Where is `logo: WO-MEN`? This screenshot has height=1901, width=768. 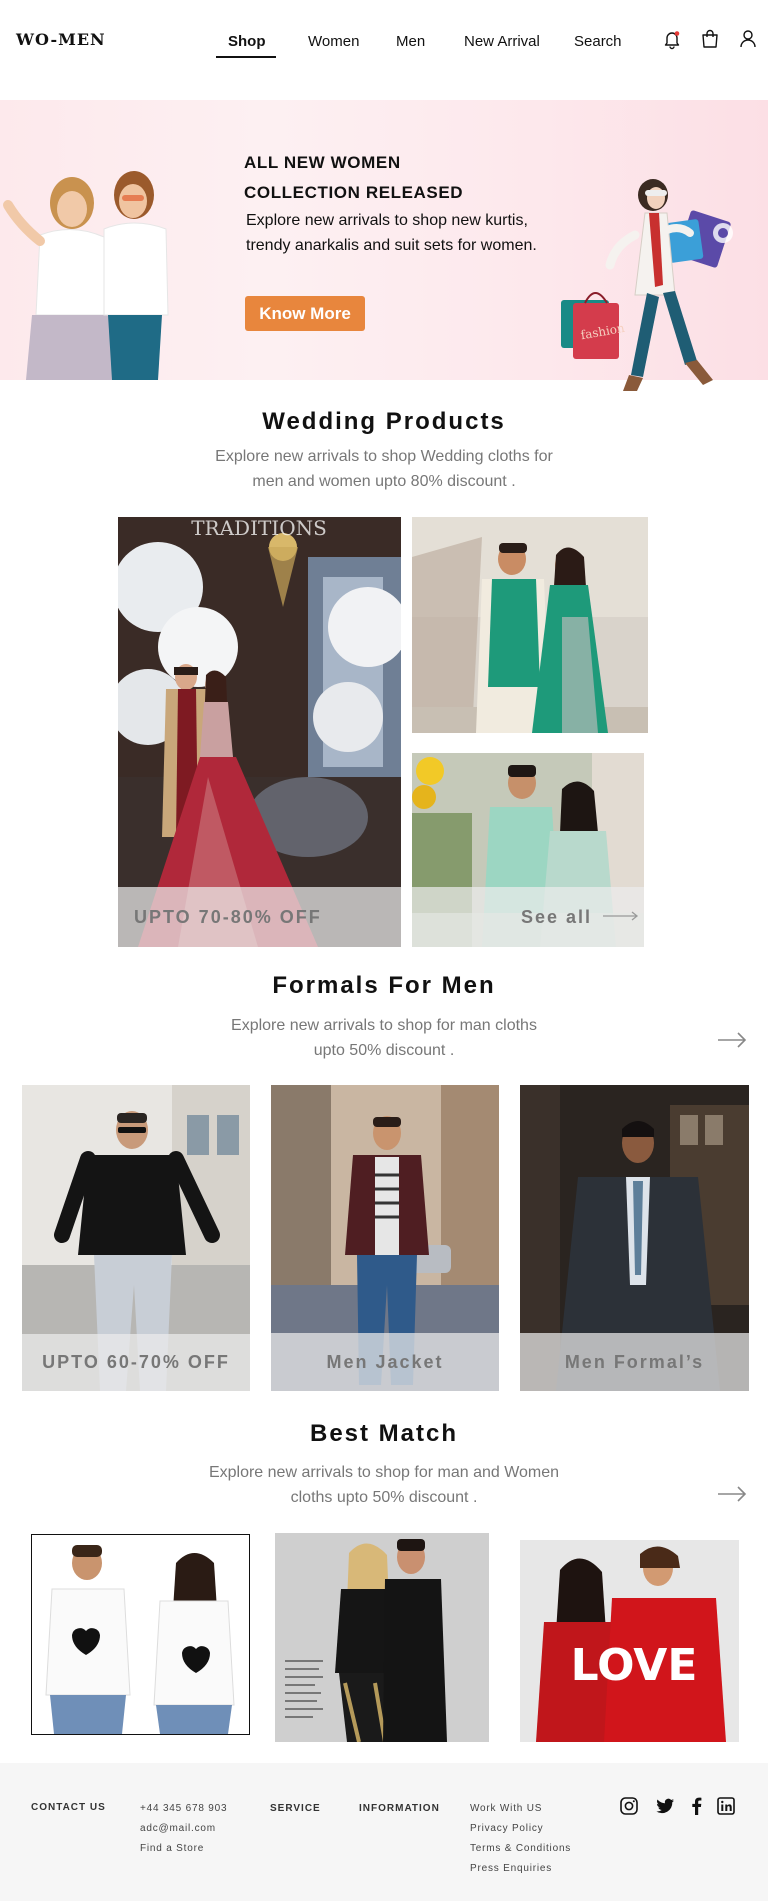
logo: WO-MEN is located at coordinates (61, 39).